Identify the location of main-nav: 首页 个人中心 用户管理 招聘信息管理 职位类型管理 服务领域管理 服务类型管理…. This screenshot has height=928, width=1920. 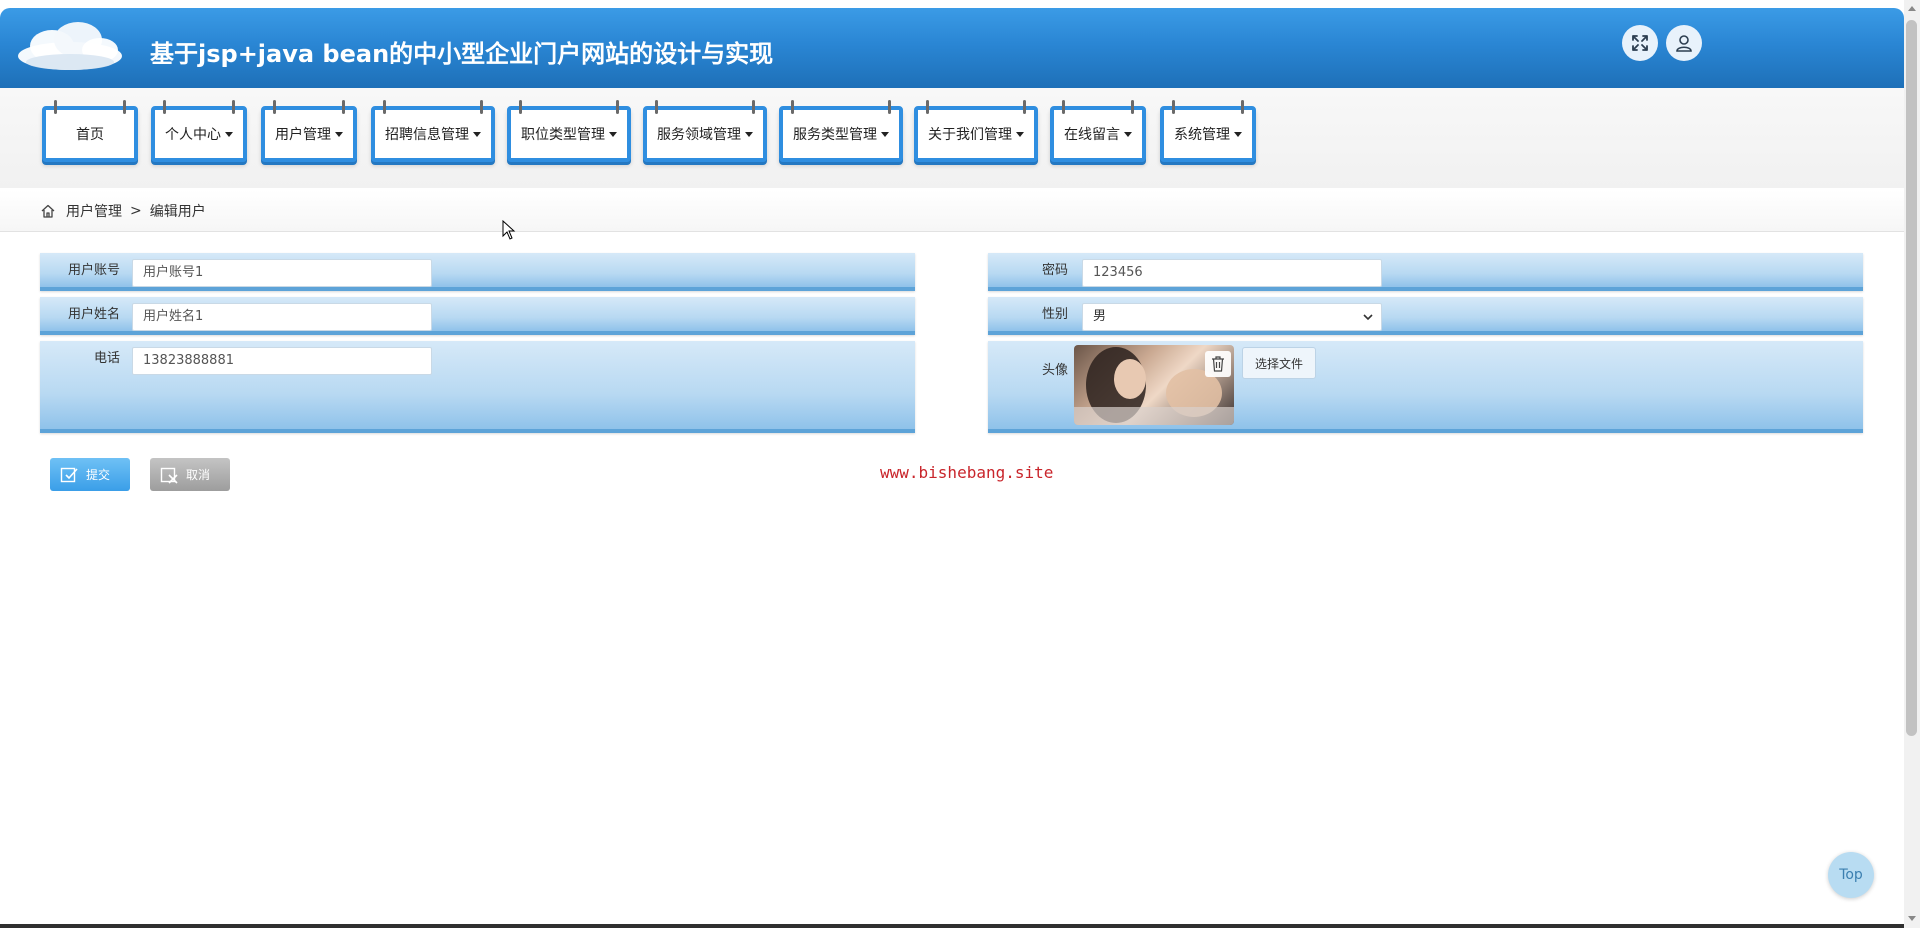
(952, 138).